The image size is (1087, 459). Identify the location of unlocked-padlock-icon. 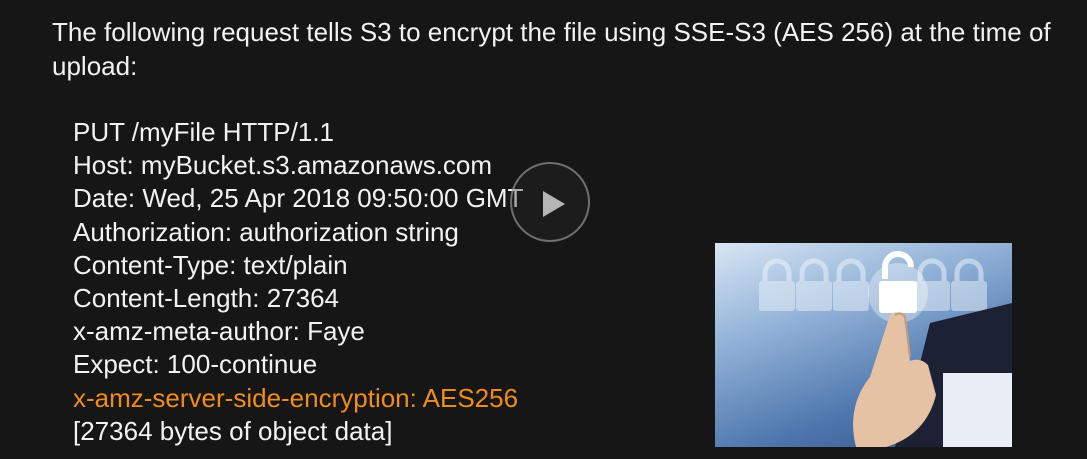
(898, 297).